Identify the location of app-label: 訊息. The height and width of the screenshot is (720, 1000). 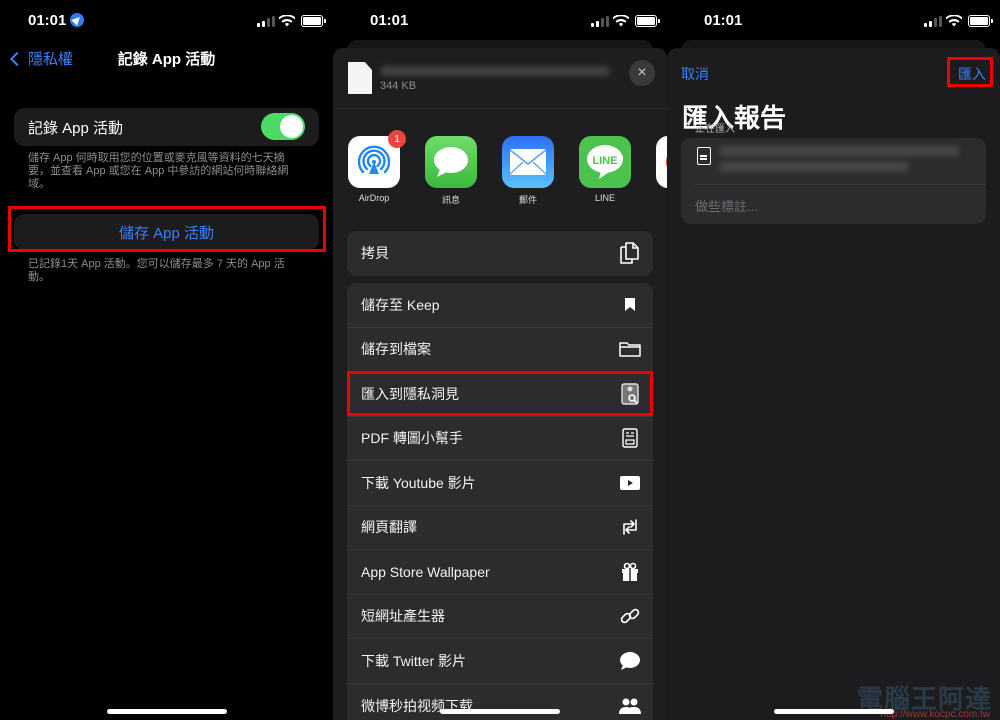
(450, 200).